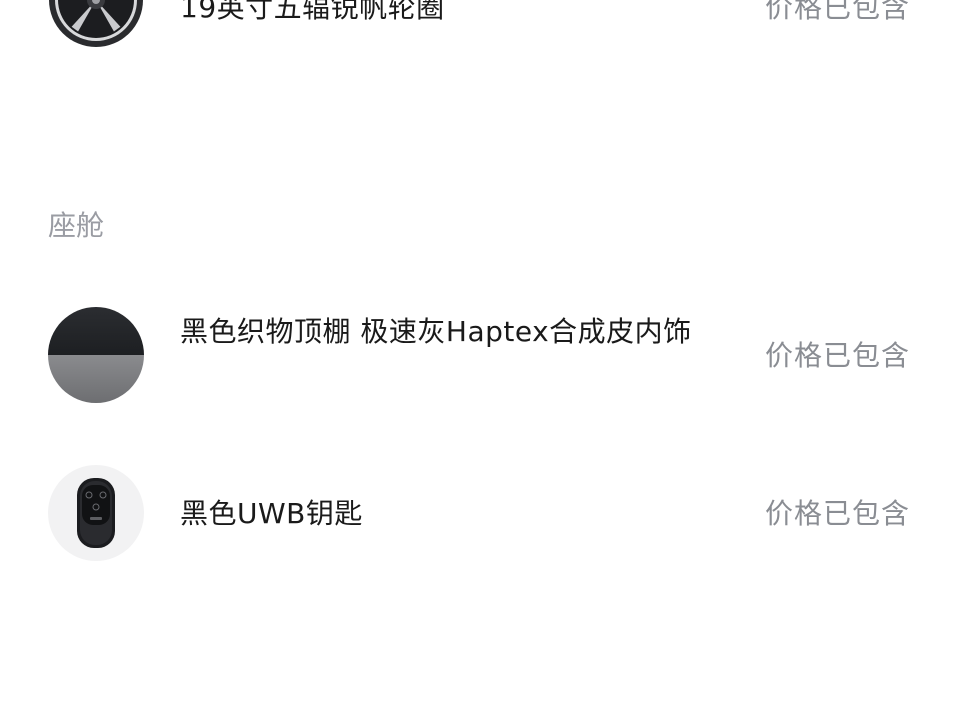  I want to click on option-name: 19英寸五辐锐帆轮圈, so click(312, 12).